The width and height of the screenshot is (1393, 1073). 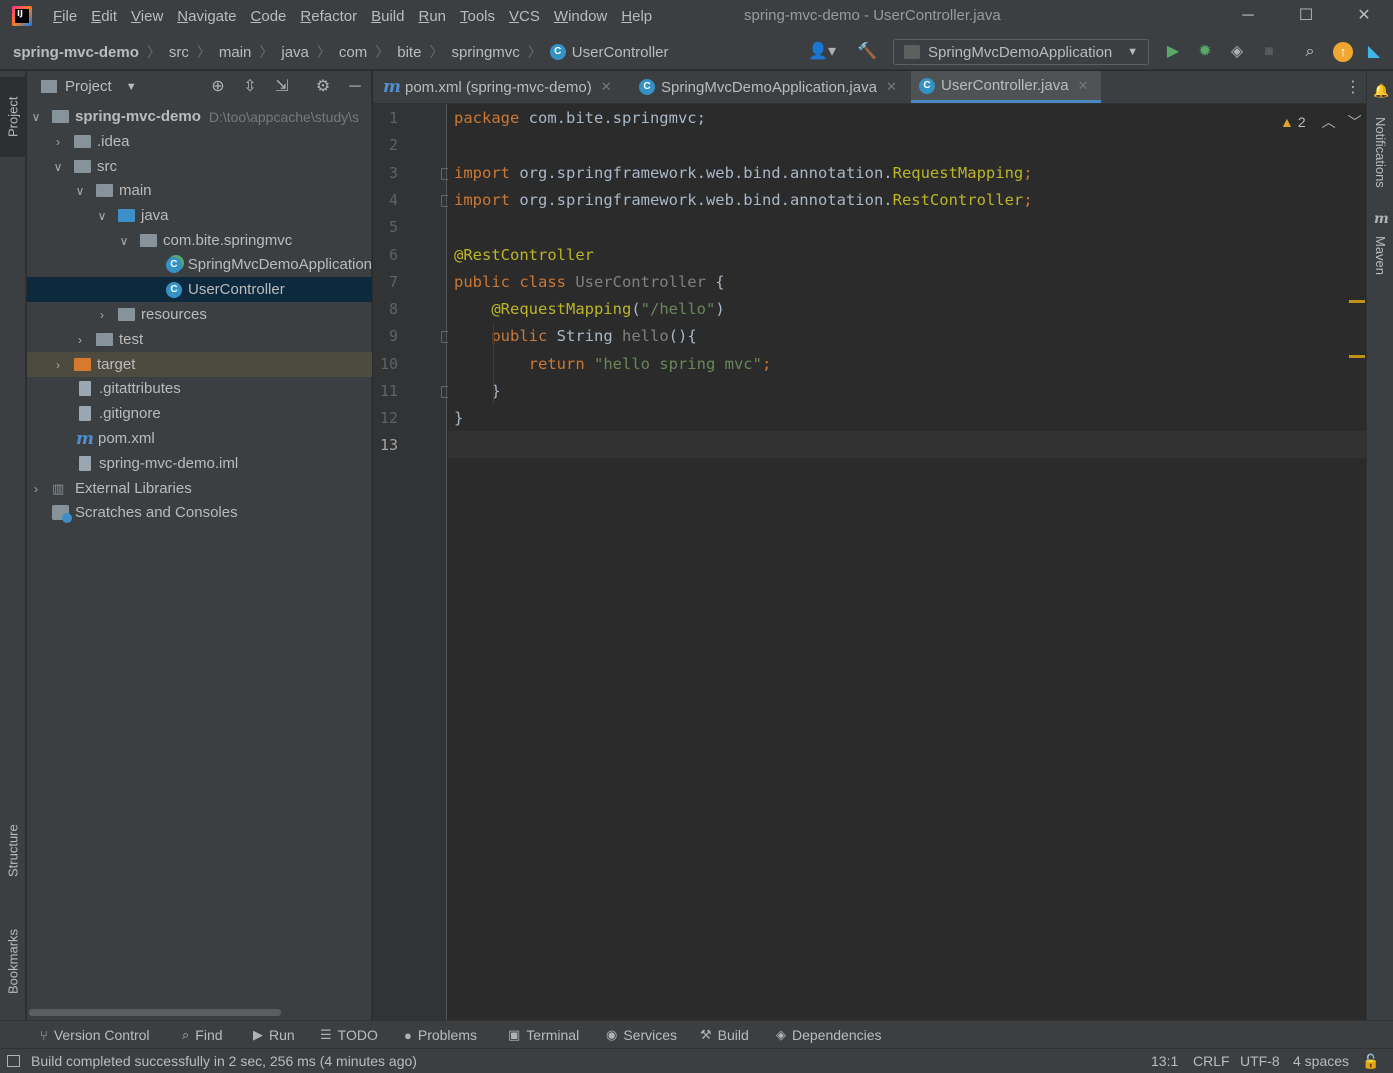 I want to click on tree-item-src: ∨ src, so click(x=199, y=166).